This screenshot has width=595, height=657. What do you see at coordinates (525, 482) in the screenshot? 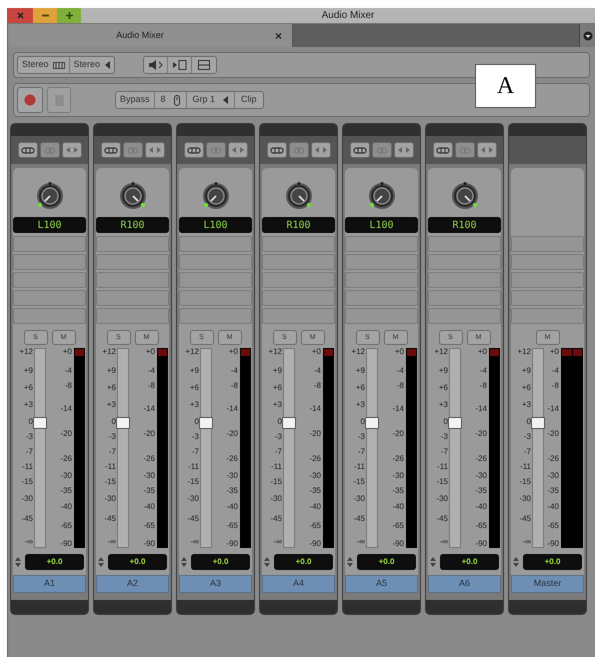
I see `fader-scale-label: -15` at bounding box center [525, 482].